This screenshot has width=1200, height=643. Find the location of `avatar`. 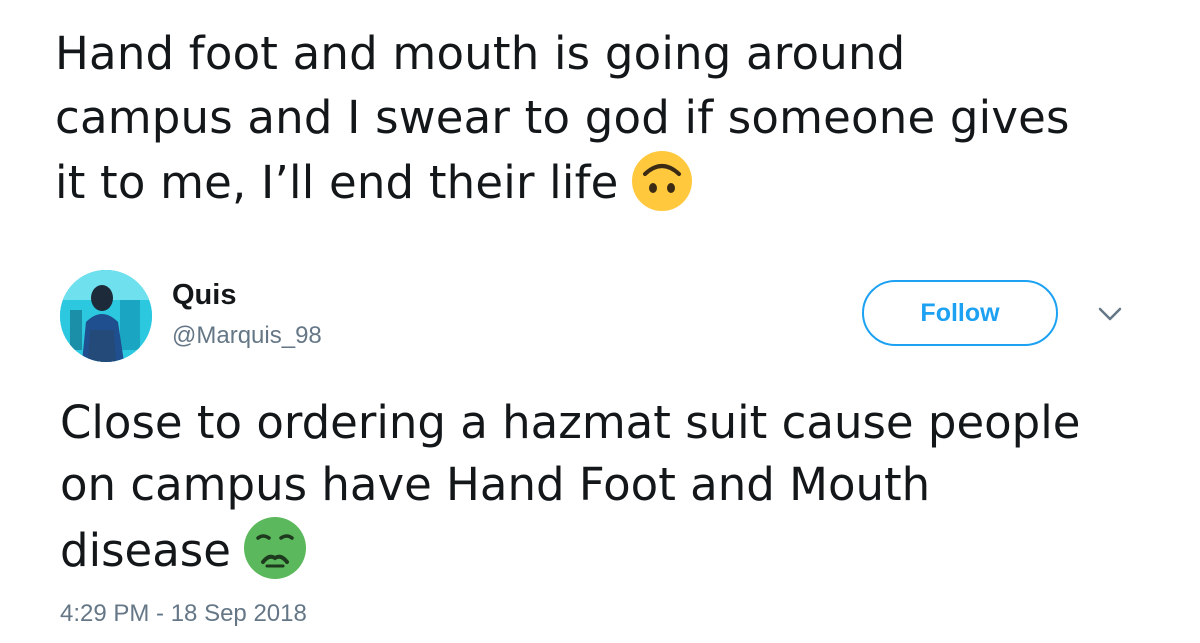

avatar is located at coordinates (106, 316).